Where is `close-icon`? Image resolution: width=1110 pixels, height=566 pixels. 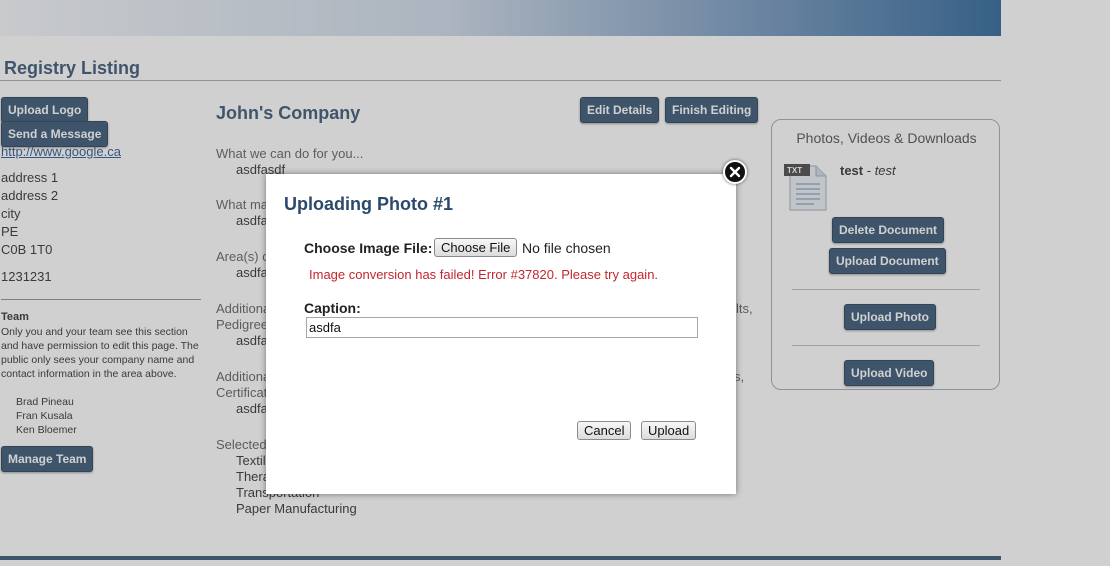
close-icon is located at coordinates (735, 172).